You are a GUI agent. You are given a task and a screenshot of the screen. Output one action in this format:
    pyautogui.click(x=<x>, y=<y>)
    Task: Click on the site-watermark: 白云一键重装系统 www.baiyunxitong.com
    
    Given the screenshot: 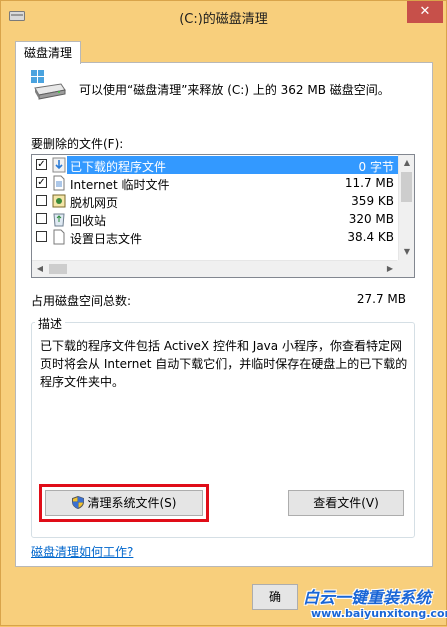 What is the action you would take?
    pyautogui.click(x=372, y=604)
    